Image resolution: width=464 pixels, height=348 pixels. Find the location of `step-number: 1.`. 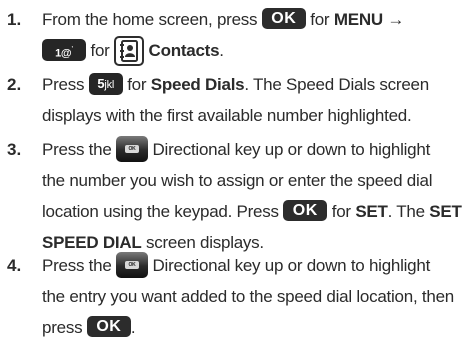

step-number: 1. is located at coordinates (14, 19).